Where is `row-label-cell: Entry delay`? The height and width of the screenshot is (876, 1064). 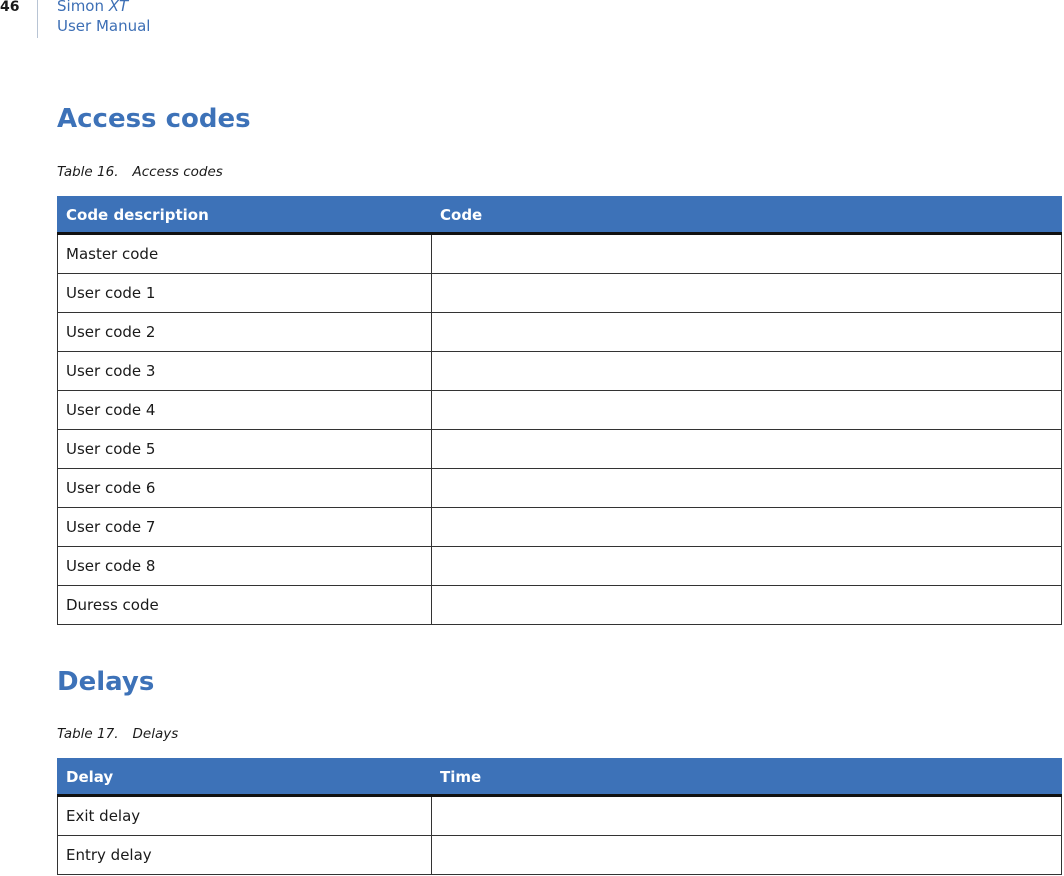
row-label-cell: Entry delay is located at coordinates (244, 855).